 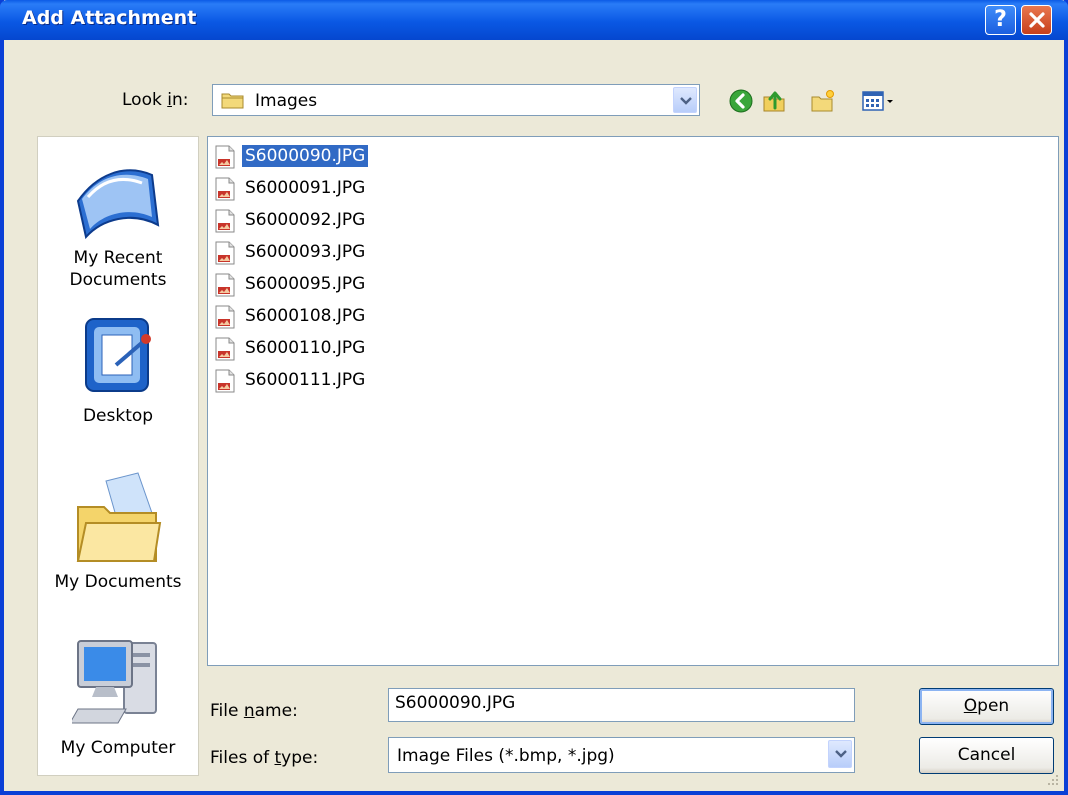 What do you see at coordinates (118, 582) in the screenshot?
I see `place-label: My Documents` at bounding box center [118, 582].